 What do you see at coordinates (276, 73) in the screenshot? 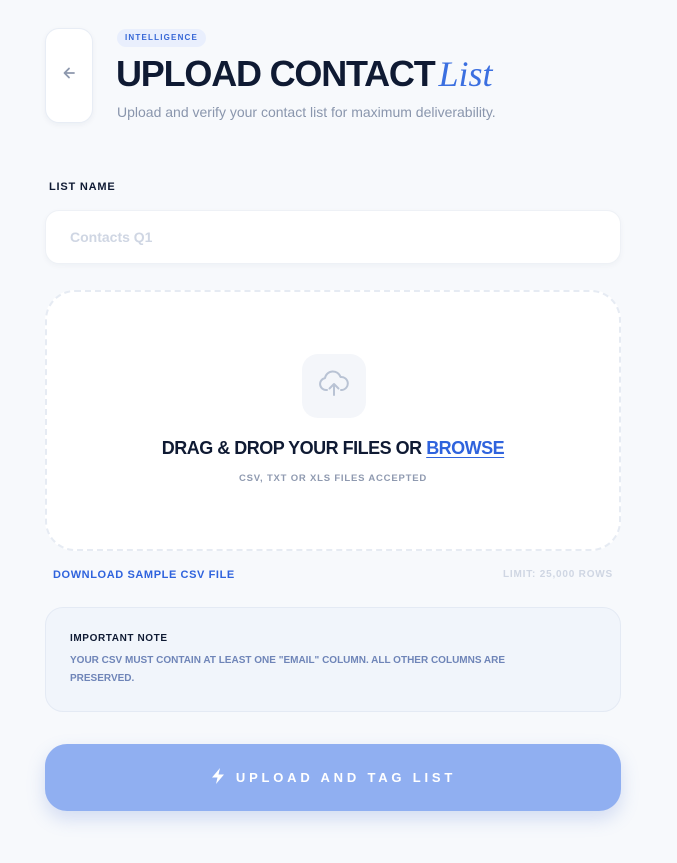
I see `page-title-main: UPLOAD CONTACT` at bounding box center [276, 73].